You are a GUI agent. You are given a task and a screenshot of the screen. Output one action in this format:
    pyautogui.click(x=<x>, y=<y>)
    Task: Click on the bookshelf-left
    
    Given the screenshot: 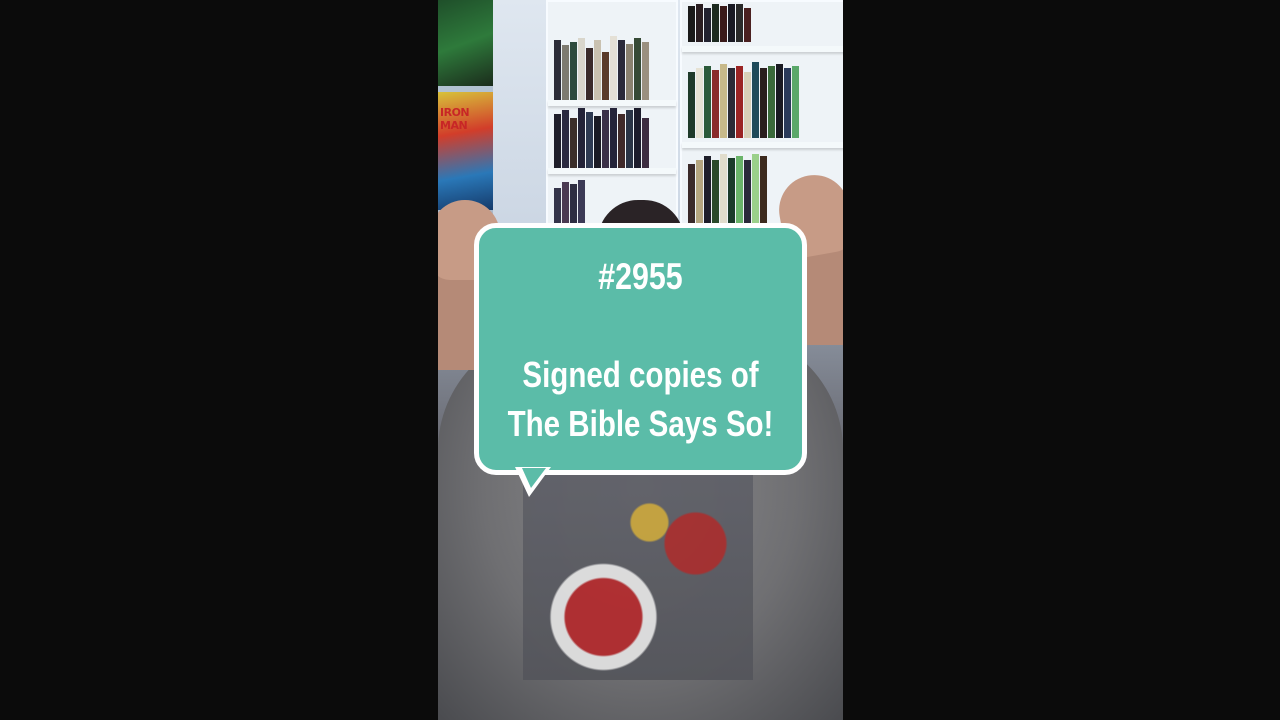 What is the action you would take?
    pyautogui.click(x=612, y=117)
    